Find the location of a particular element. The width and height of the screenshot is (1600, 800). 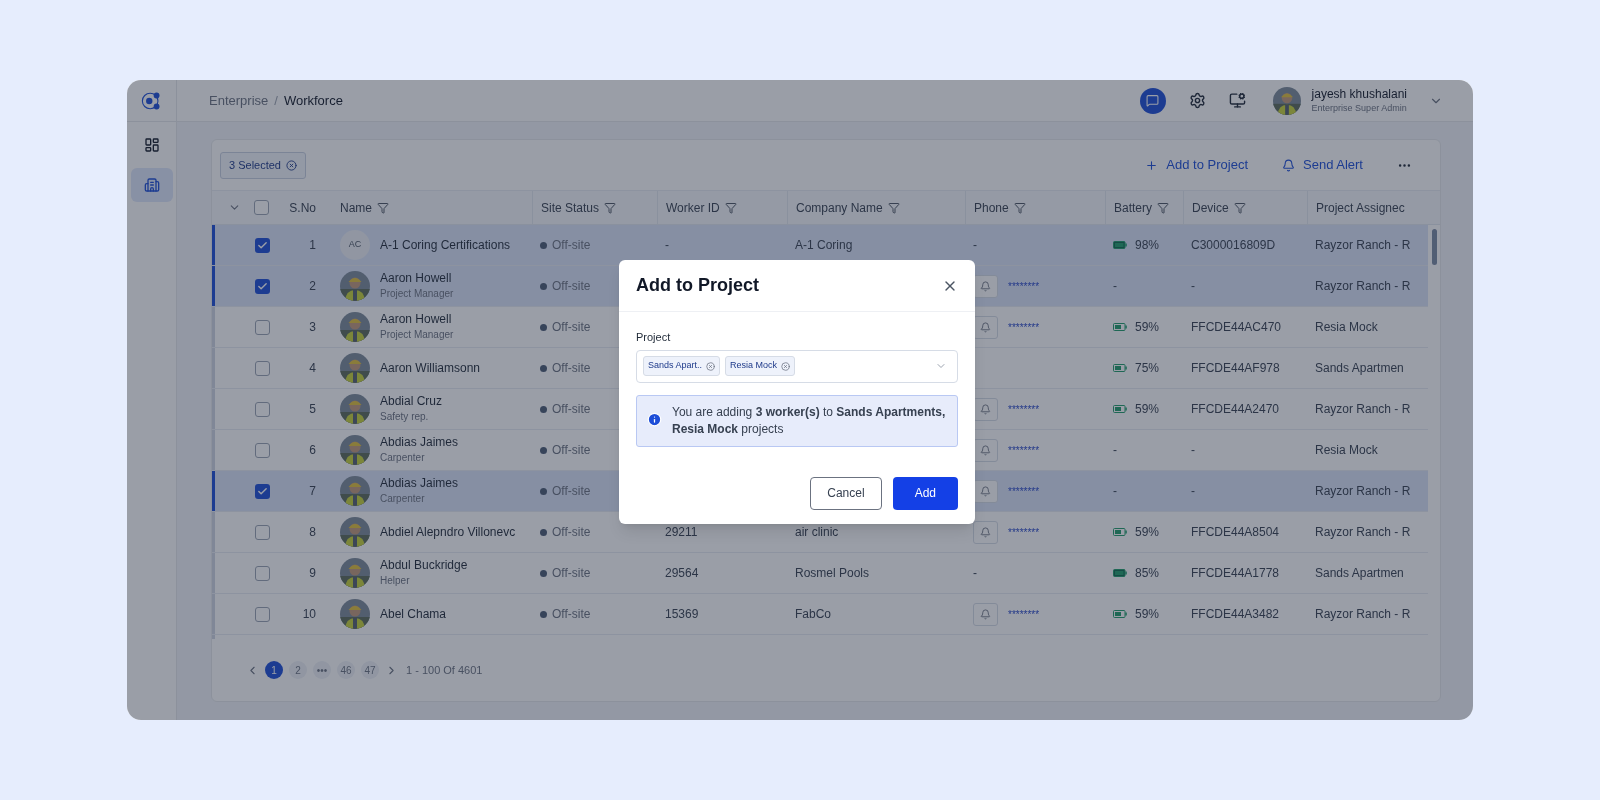

battery-level: 85% is located at coordinates (1147, 573).